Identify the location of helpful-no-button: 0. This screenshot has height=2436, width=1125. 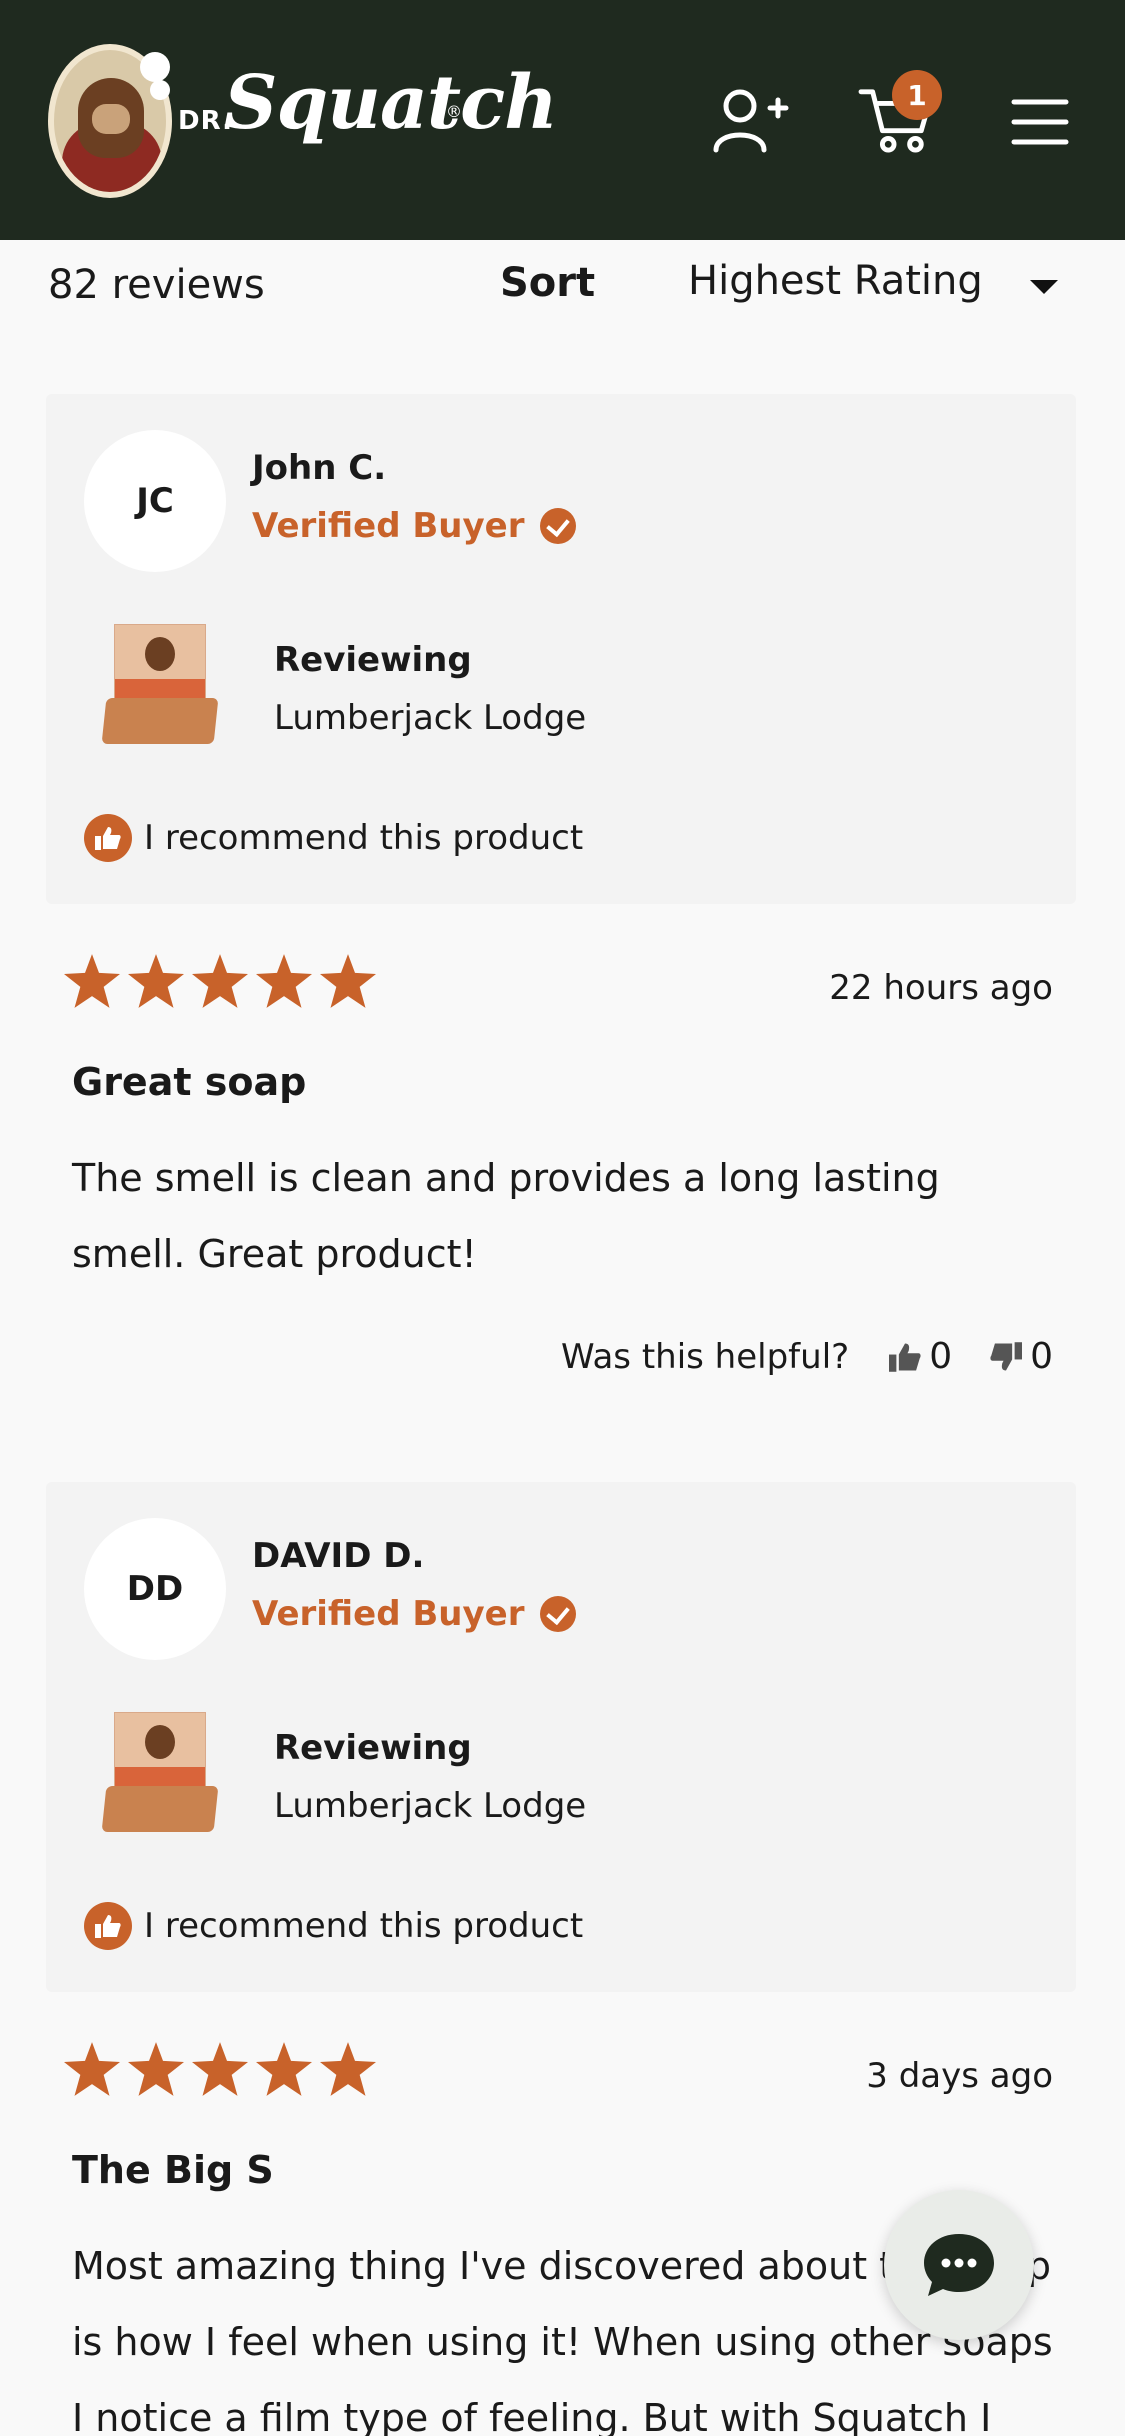
(1020, 1356).